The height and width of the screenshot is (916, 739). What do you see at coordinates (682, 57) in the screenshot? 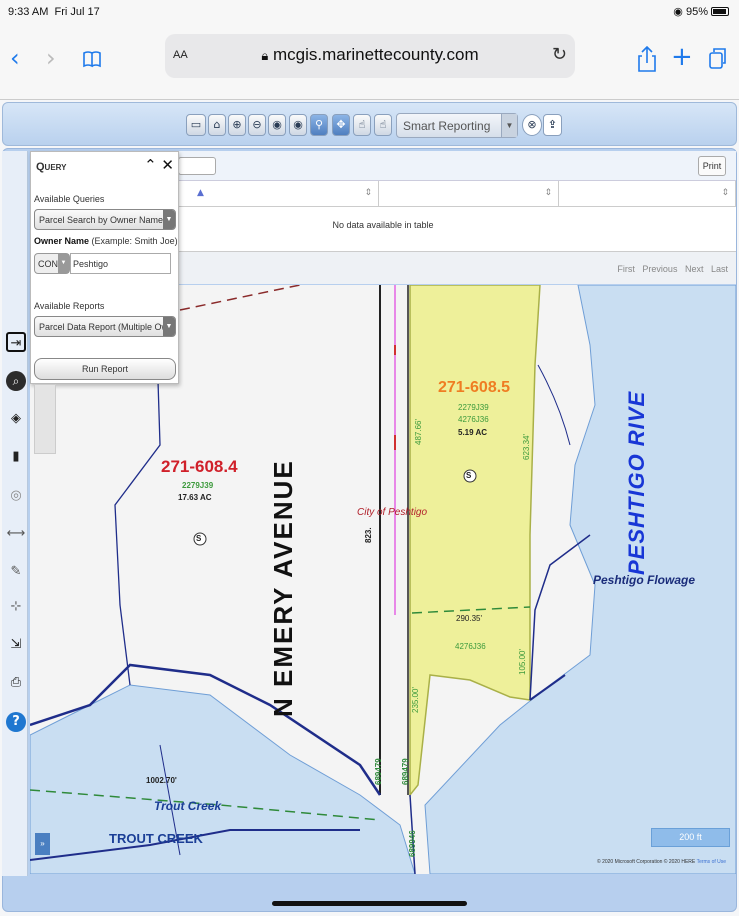
I see `add-tab-icon: +` at bounding box center [682, 57].